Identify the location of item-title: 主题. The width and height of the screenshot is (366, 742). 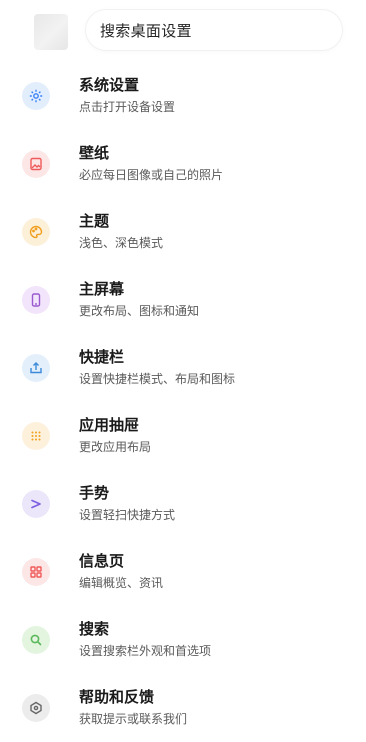
(94, 221).